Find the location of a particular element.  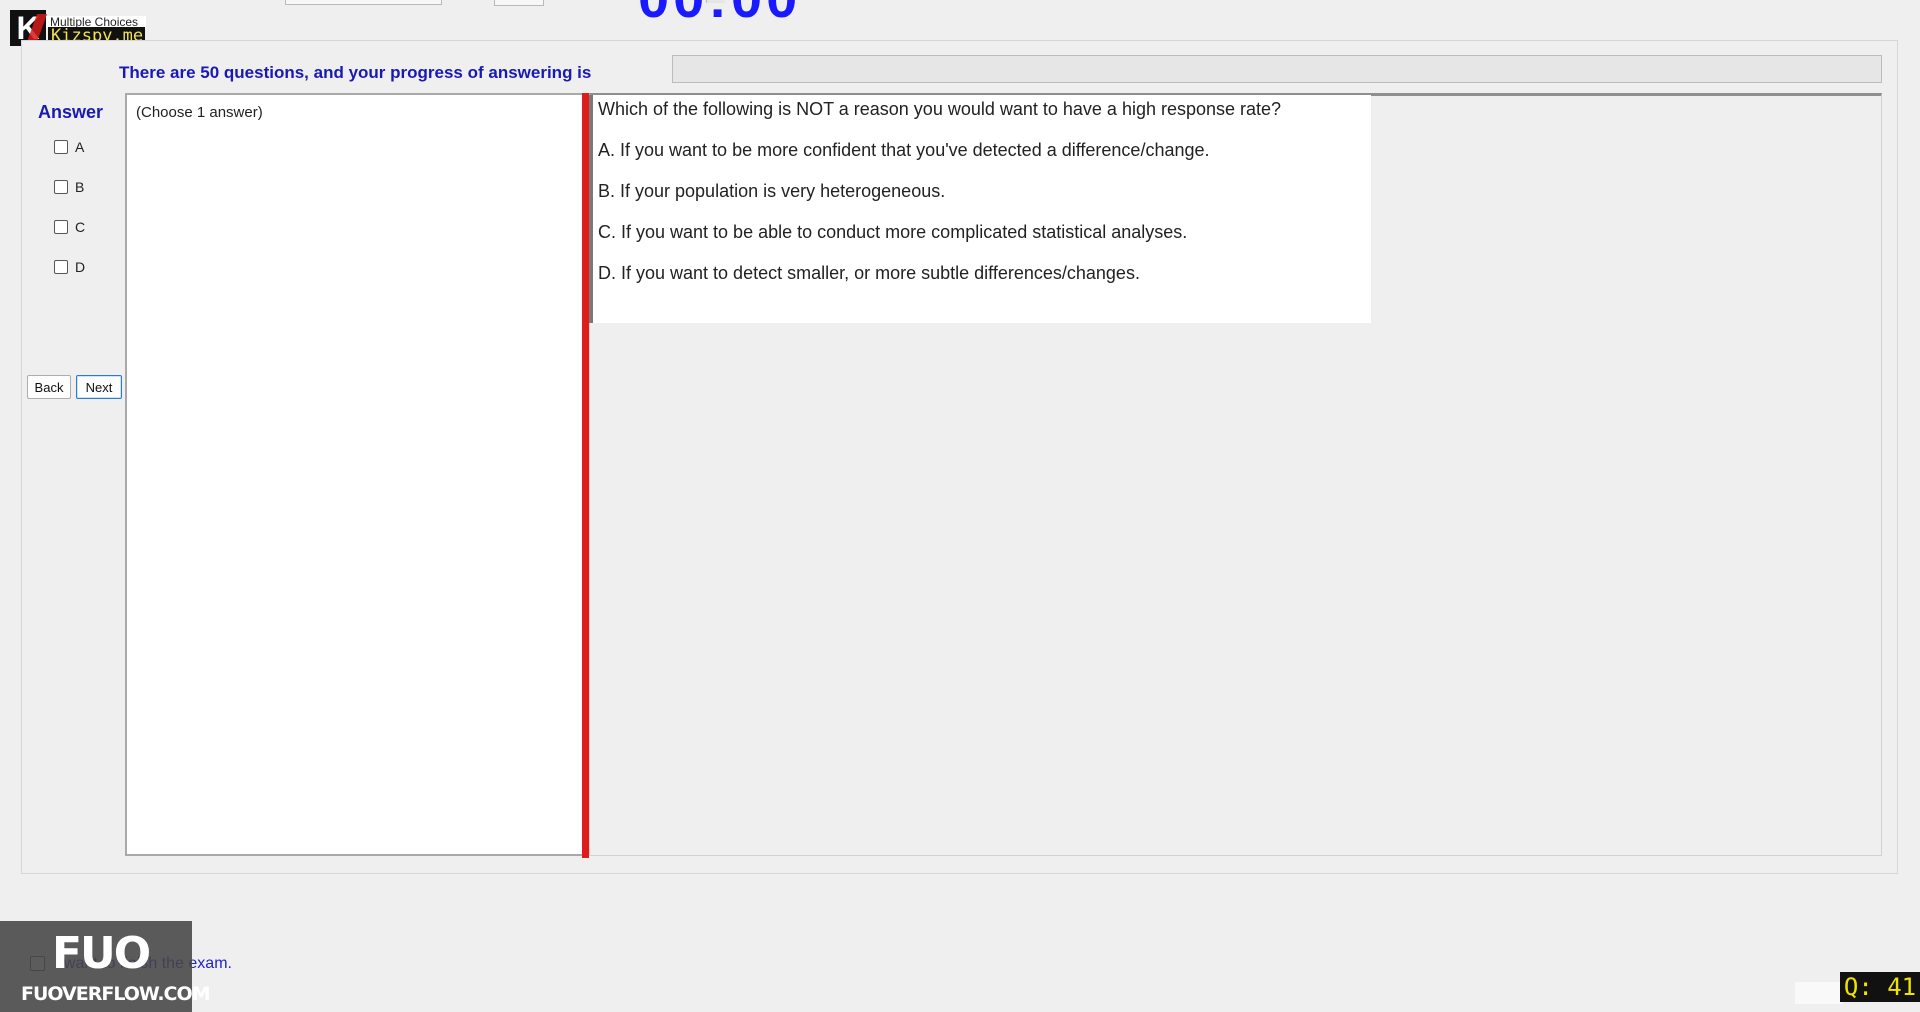

answer-title: Answer is located at coordinates (71, 112).